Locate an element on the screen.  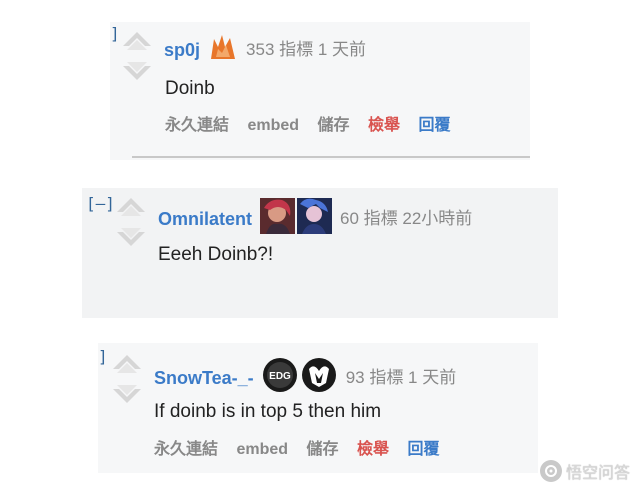
score-time: 93 指標 1 天前 is located at coordinates (401, 377).